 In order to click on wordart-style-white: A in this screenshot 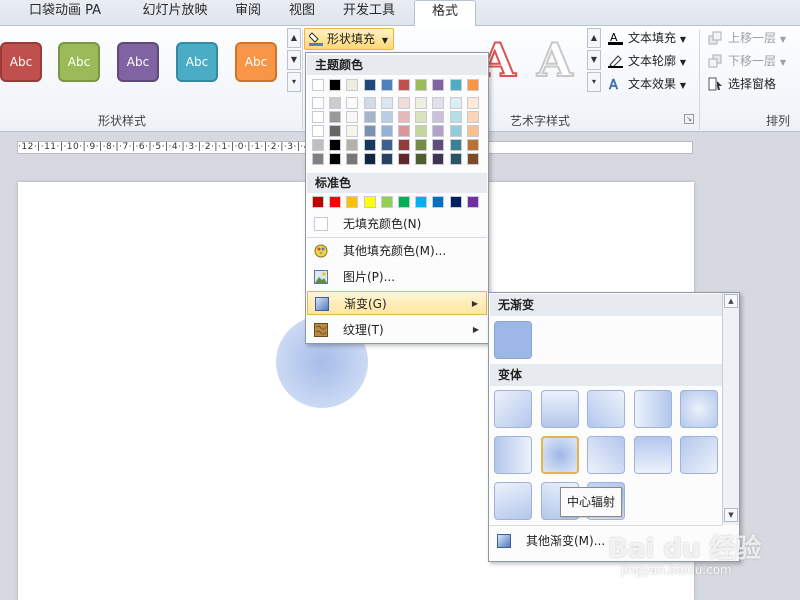, I will do `click(555, 60)`.